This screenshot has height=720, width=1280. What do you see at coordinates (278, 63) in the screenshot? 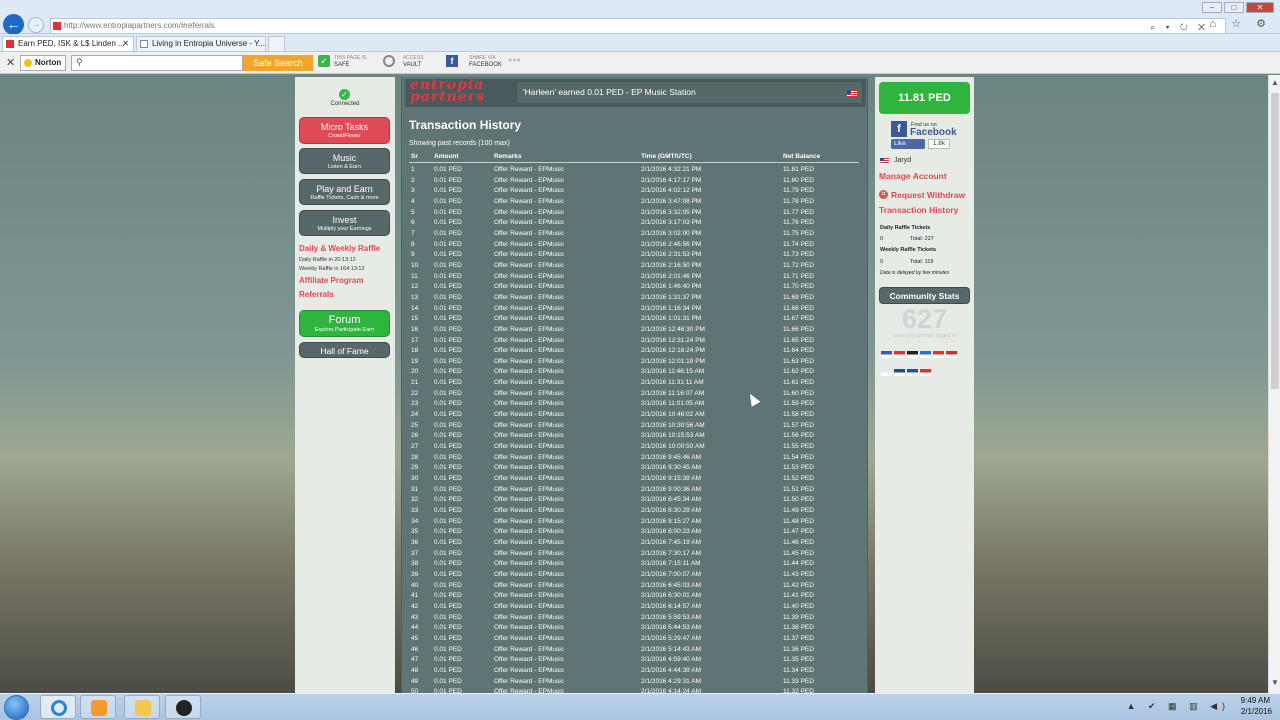
I see `safe-search-button: Safe Search` at bounding box center [278, 63].